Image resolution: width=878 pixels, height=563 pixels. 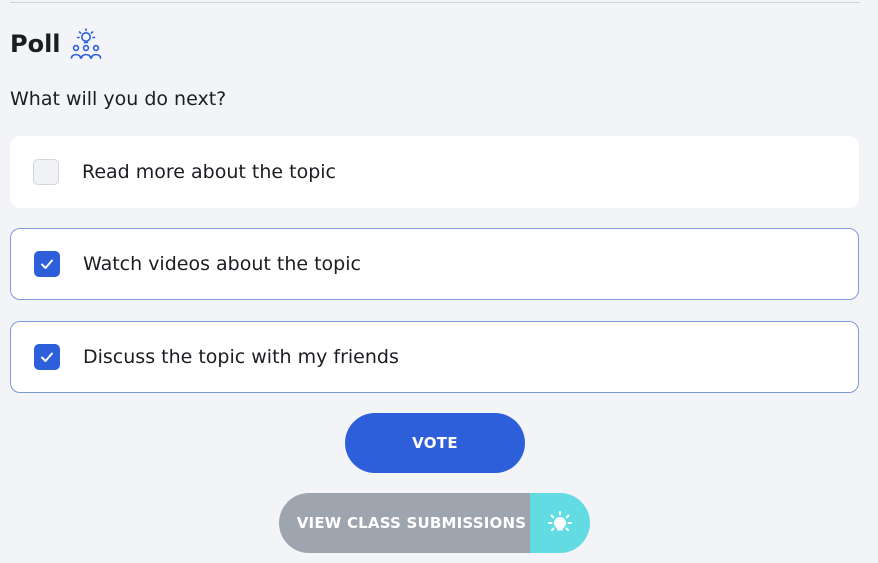 I want to click on vote-button: VOTE, so click(x=435, y=443).